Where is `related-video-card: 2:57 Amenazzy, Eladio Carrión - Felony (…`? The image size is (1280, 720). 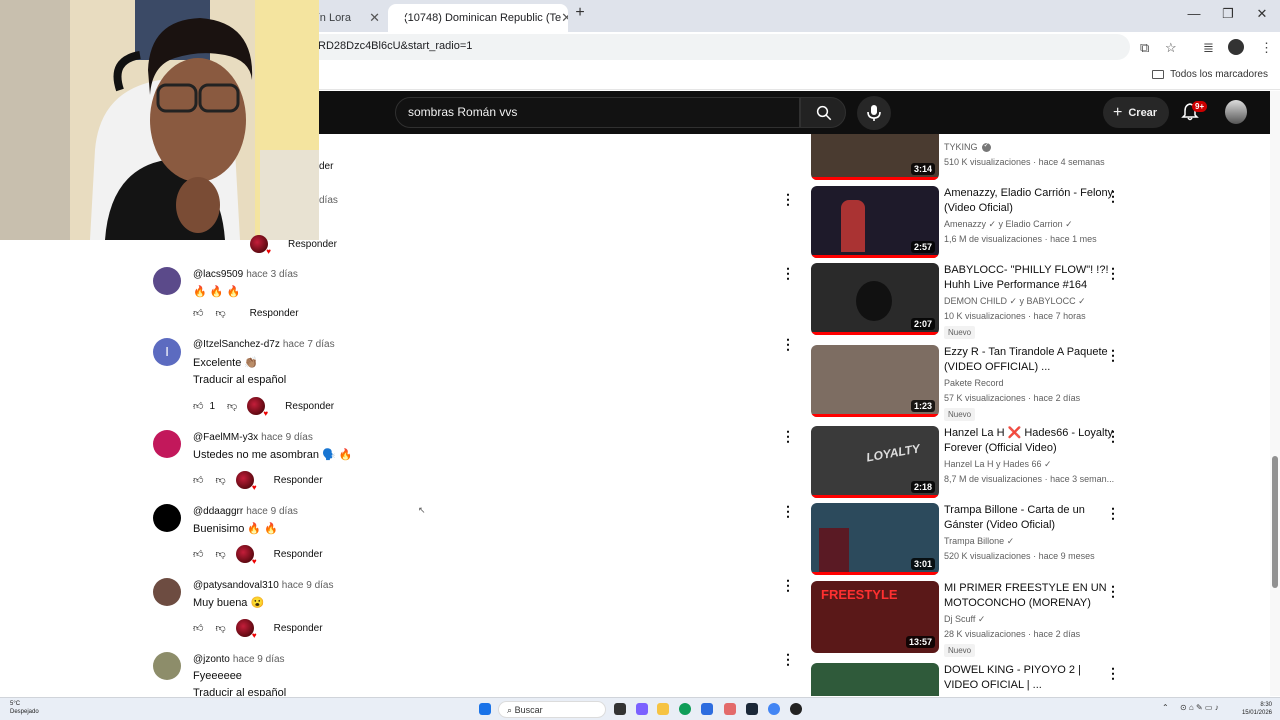
related-video-card: 2:57 Amenazzy, Eladio Carrión - Felony (… is located at coordinates (971, 222).